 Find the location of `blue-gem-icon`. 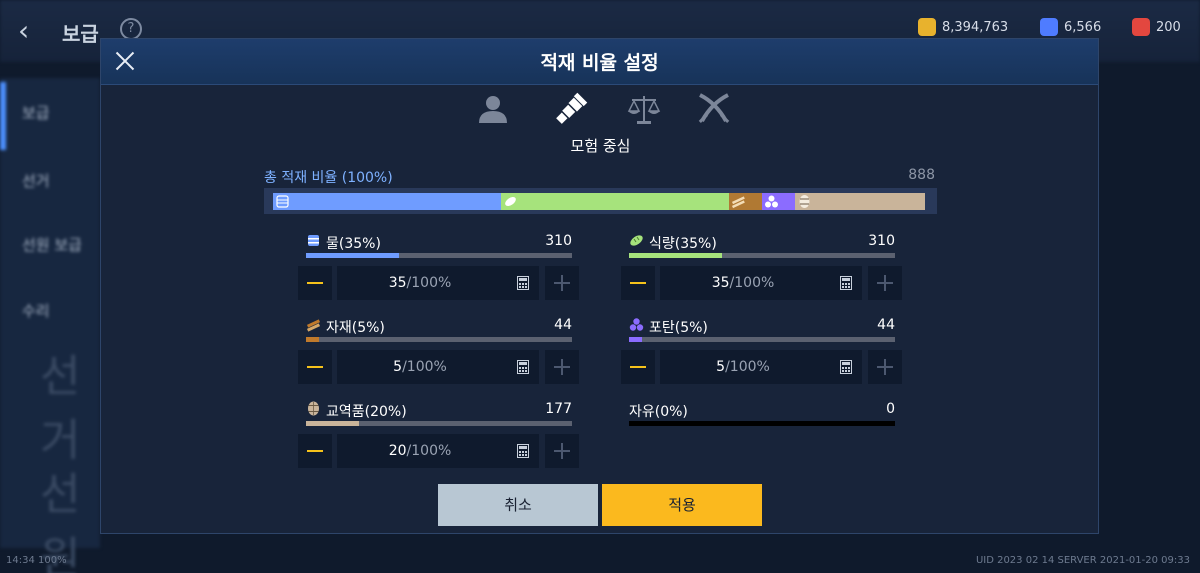

blue-gem-icon is located at coordinates (1049, 27).